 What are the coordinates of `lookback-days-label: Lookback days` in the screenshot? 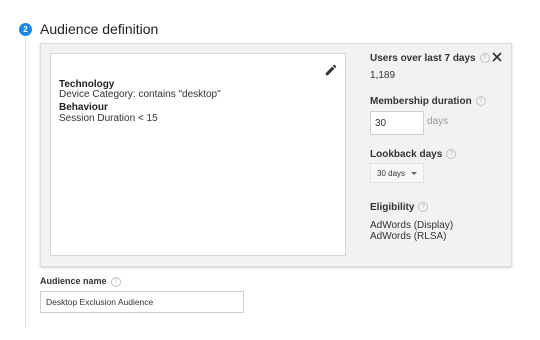 It's located at (406, 154).